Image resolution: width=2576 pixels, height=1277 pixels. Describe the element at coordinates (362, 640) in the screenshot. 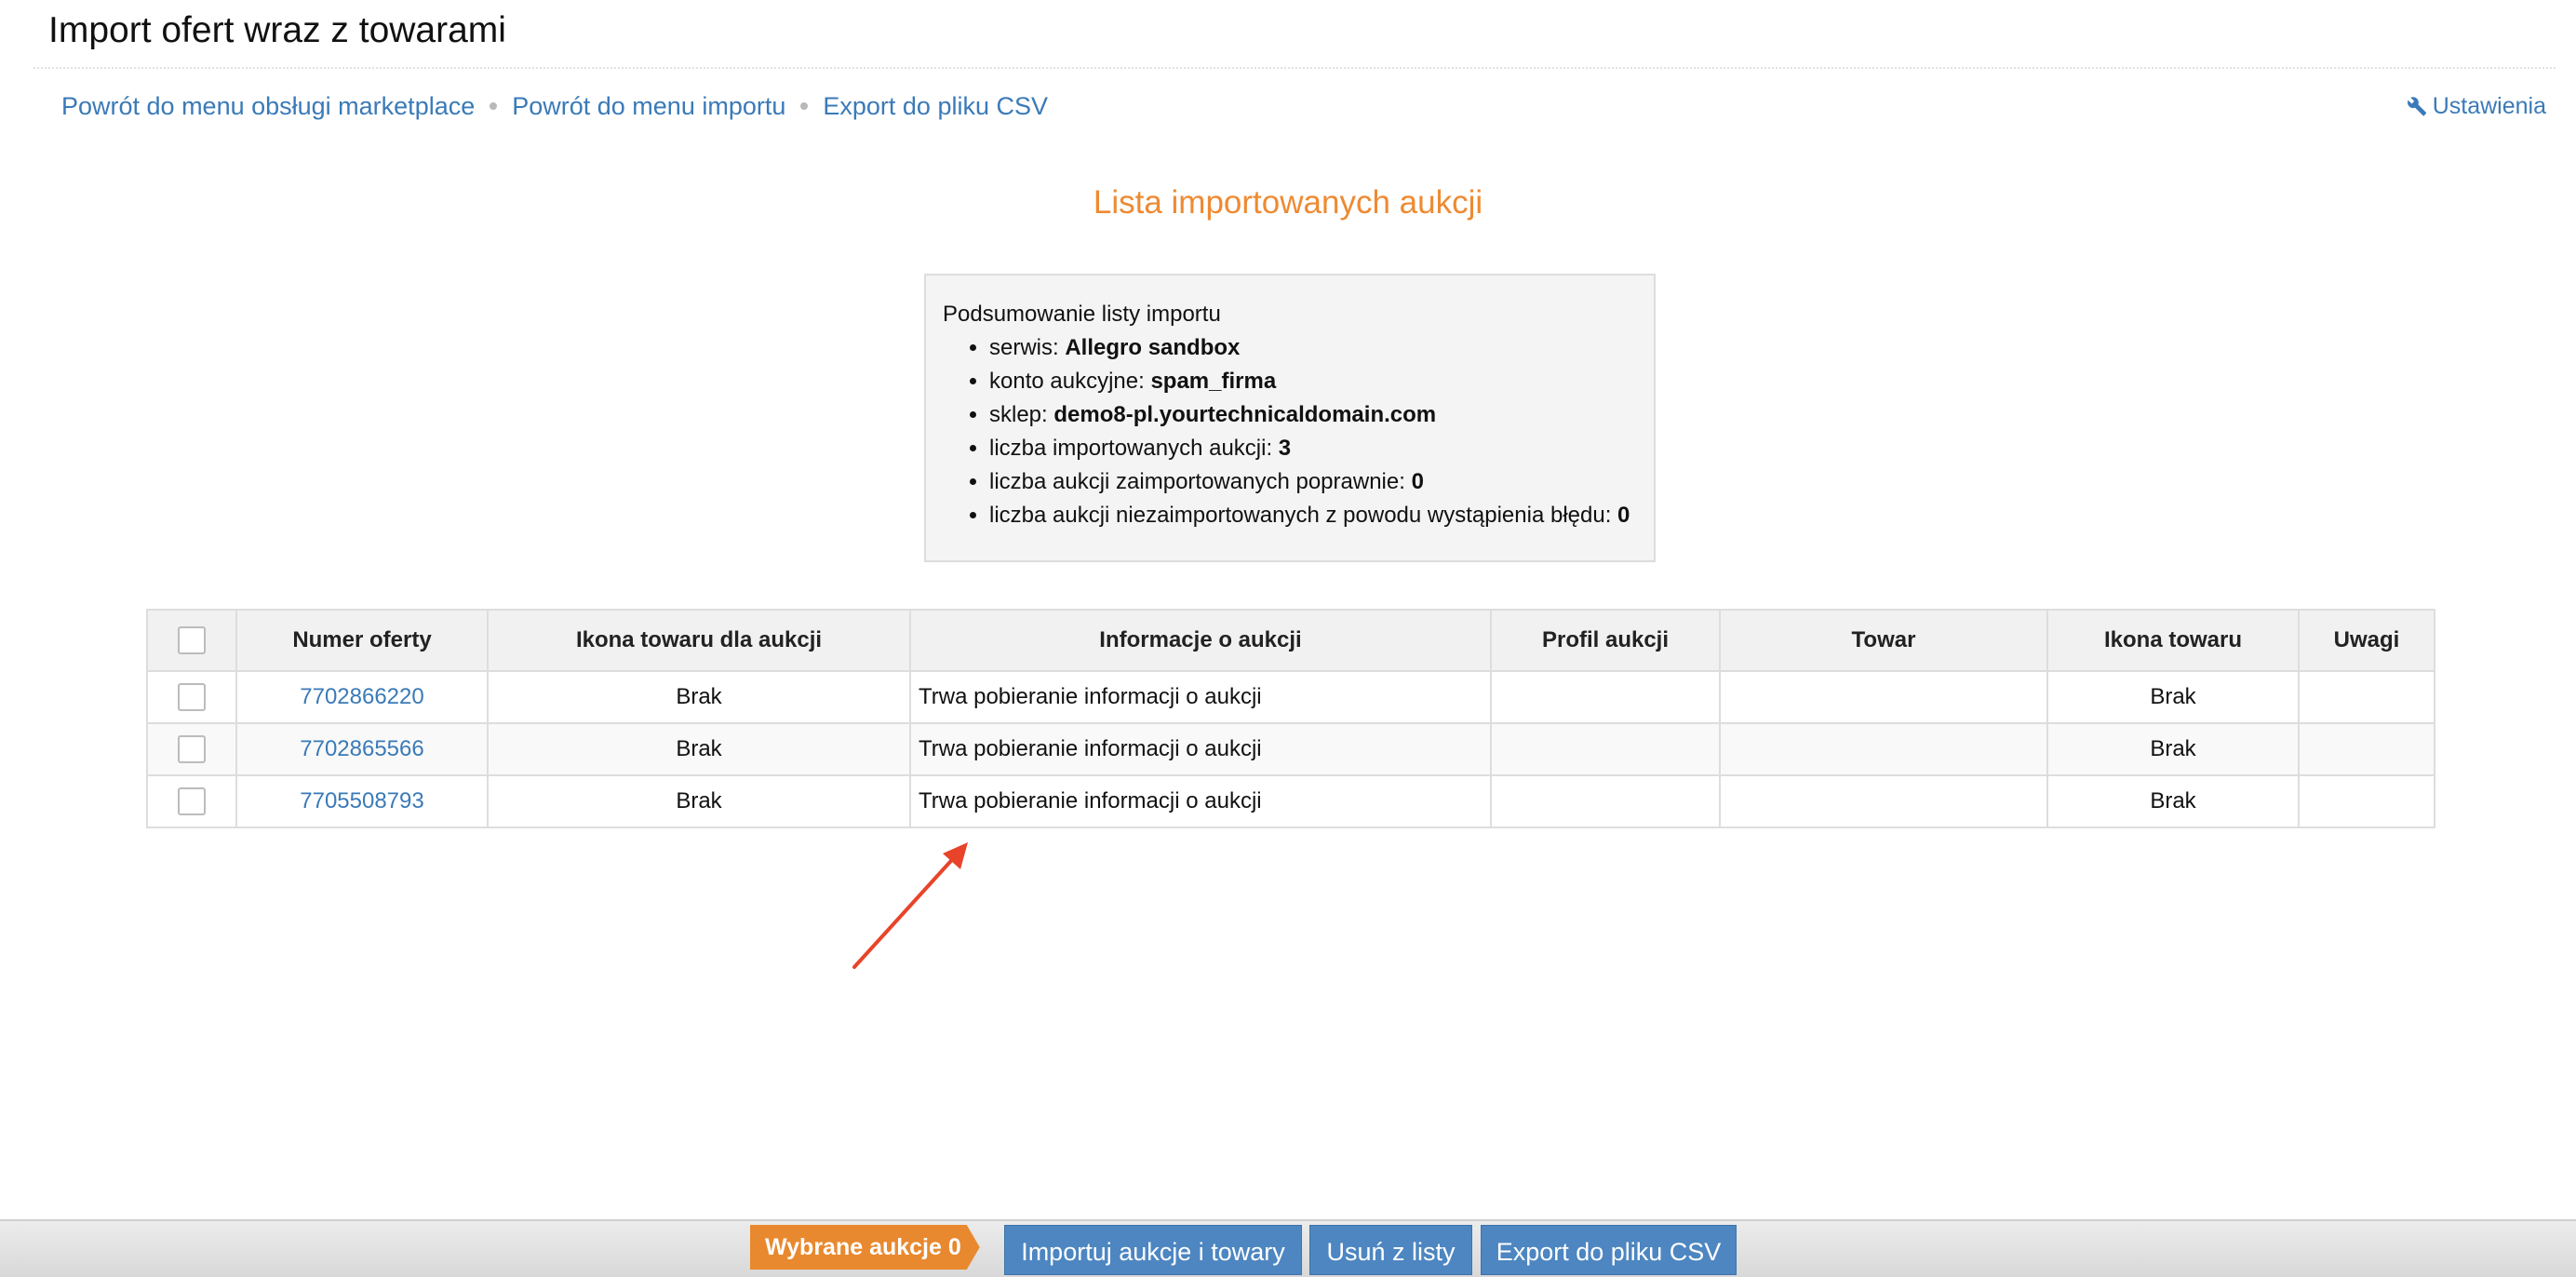

I see `header-offer-number: Numer oferty` at that location.